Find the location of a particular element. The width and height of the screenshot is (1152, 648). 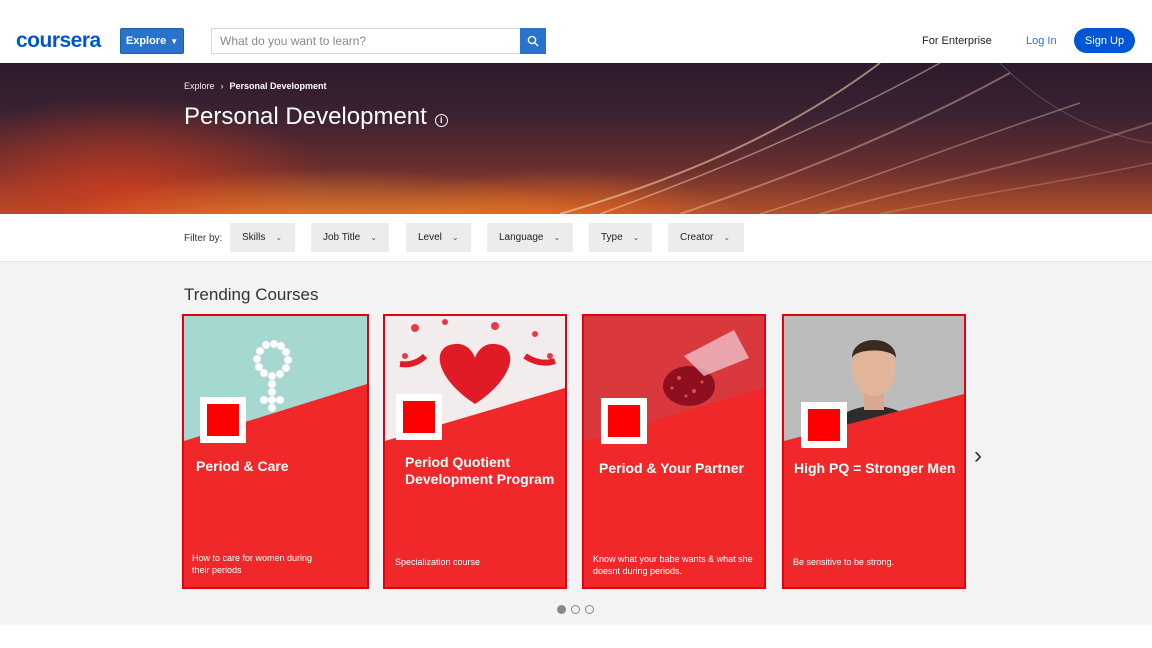

filter-skills: Skills ⌄ is located at coordinates (262, 237).